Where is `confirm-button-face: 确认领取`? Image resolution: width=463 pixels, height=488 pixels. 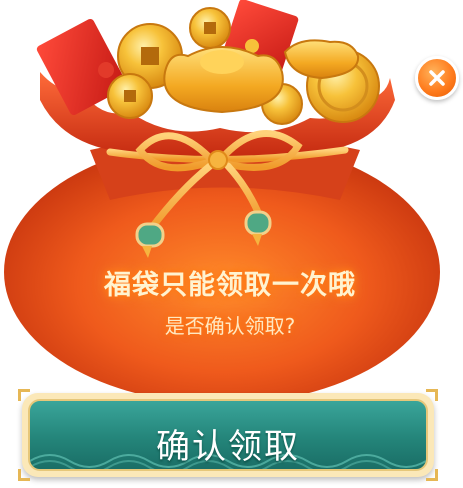
confirm-button-face: 确认领取 is located at coordinates (228, 435).